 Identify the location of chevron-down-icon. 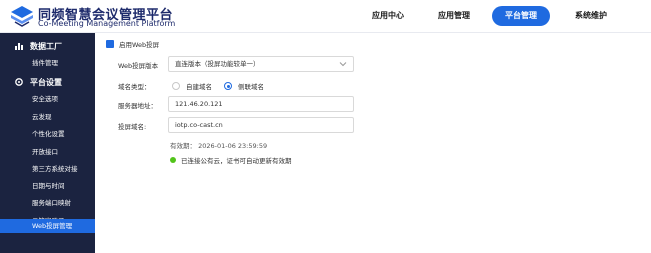
(343, 64).